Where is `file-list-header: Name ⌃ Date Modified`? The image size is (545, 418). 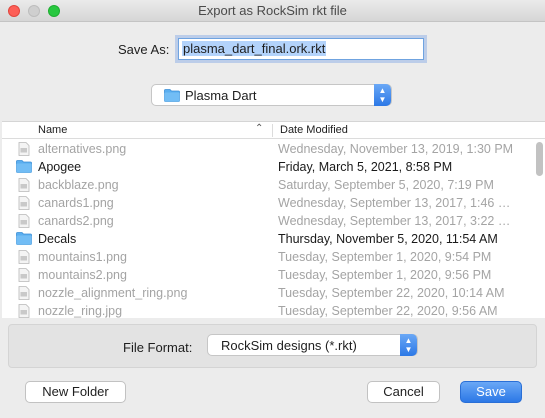
file-list-header: Name ⌃ Date Modified is located at coordinates (273, 130).